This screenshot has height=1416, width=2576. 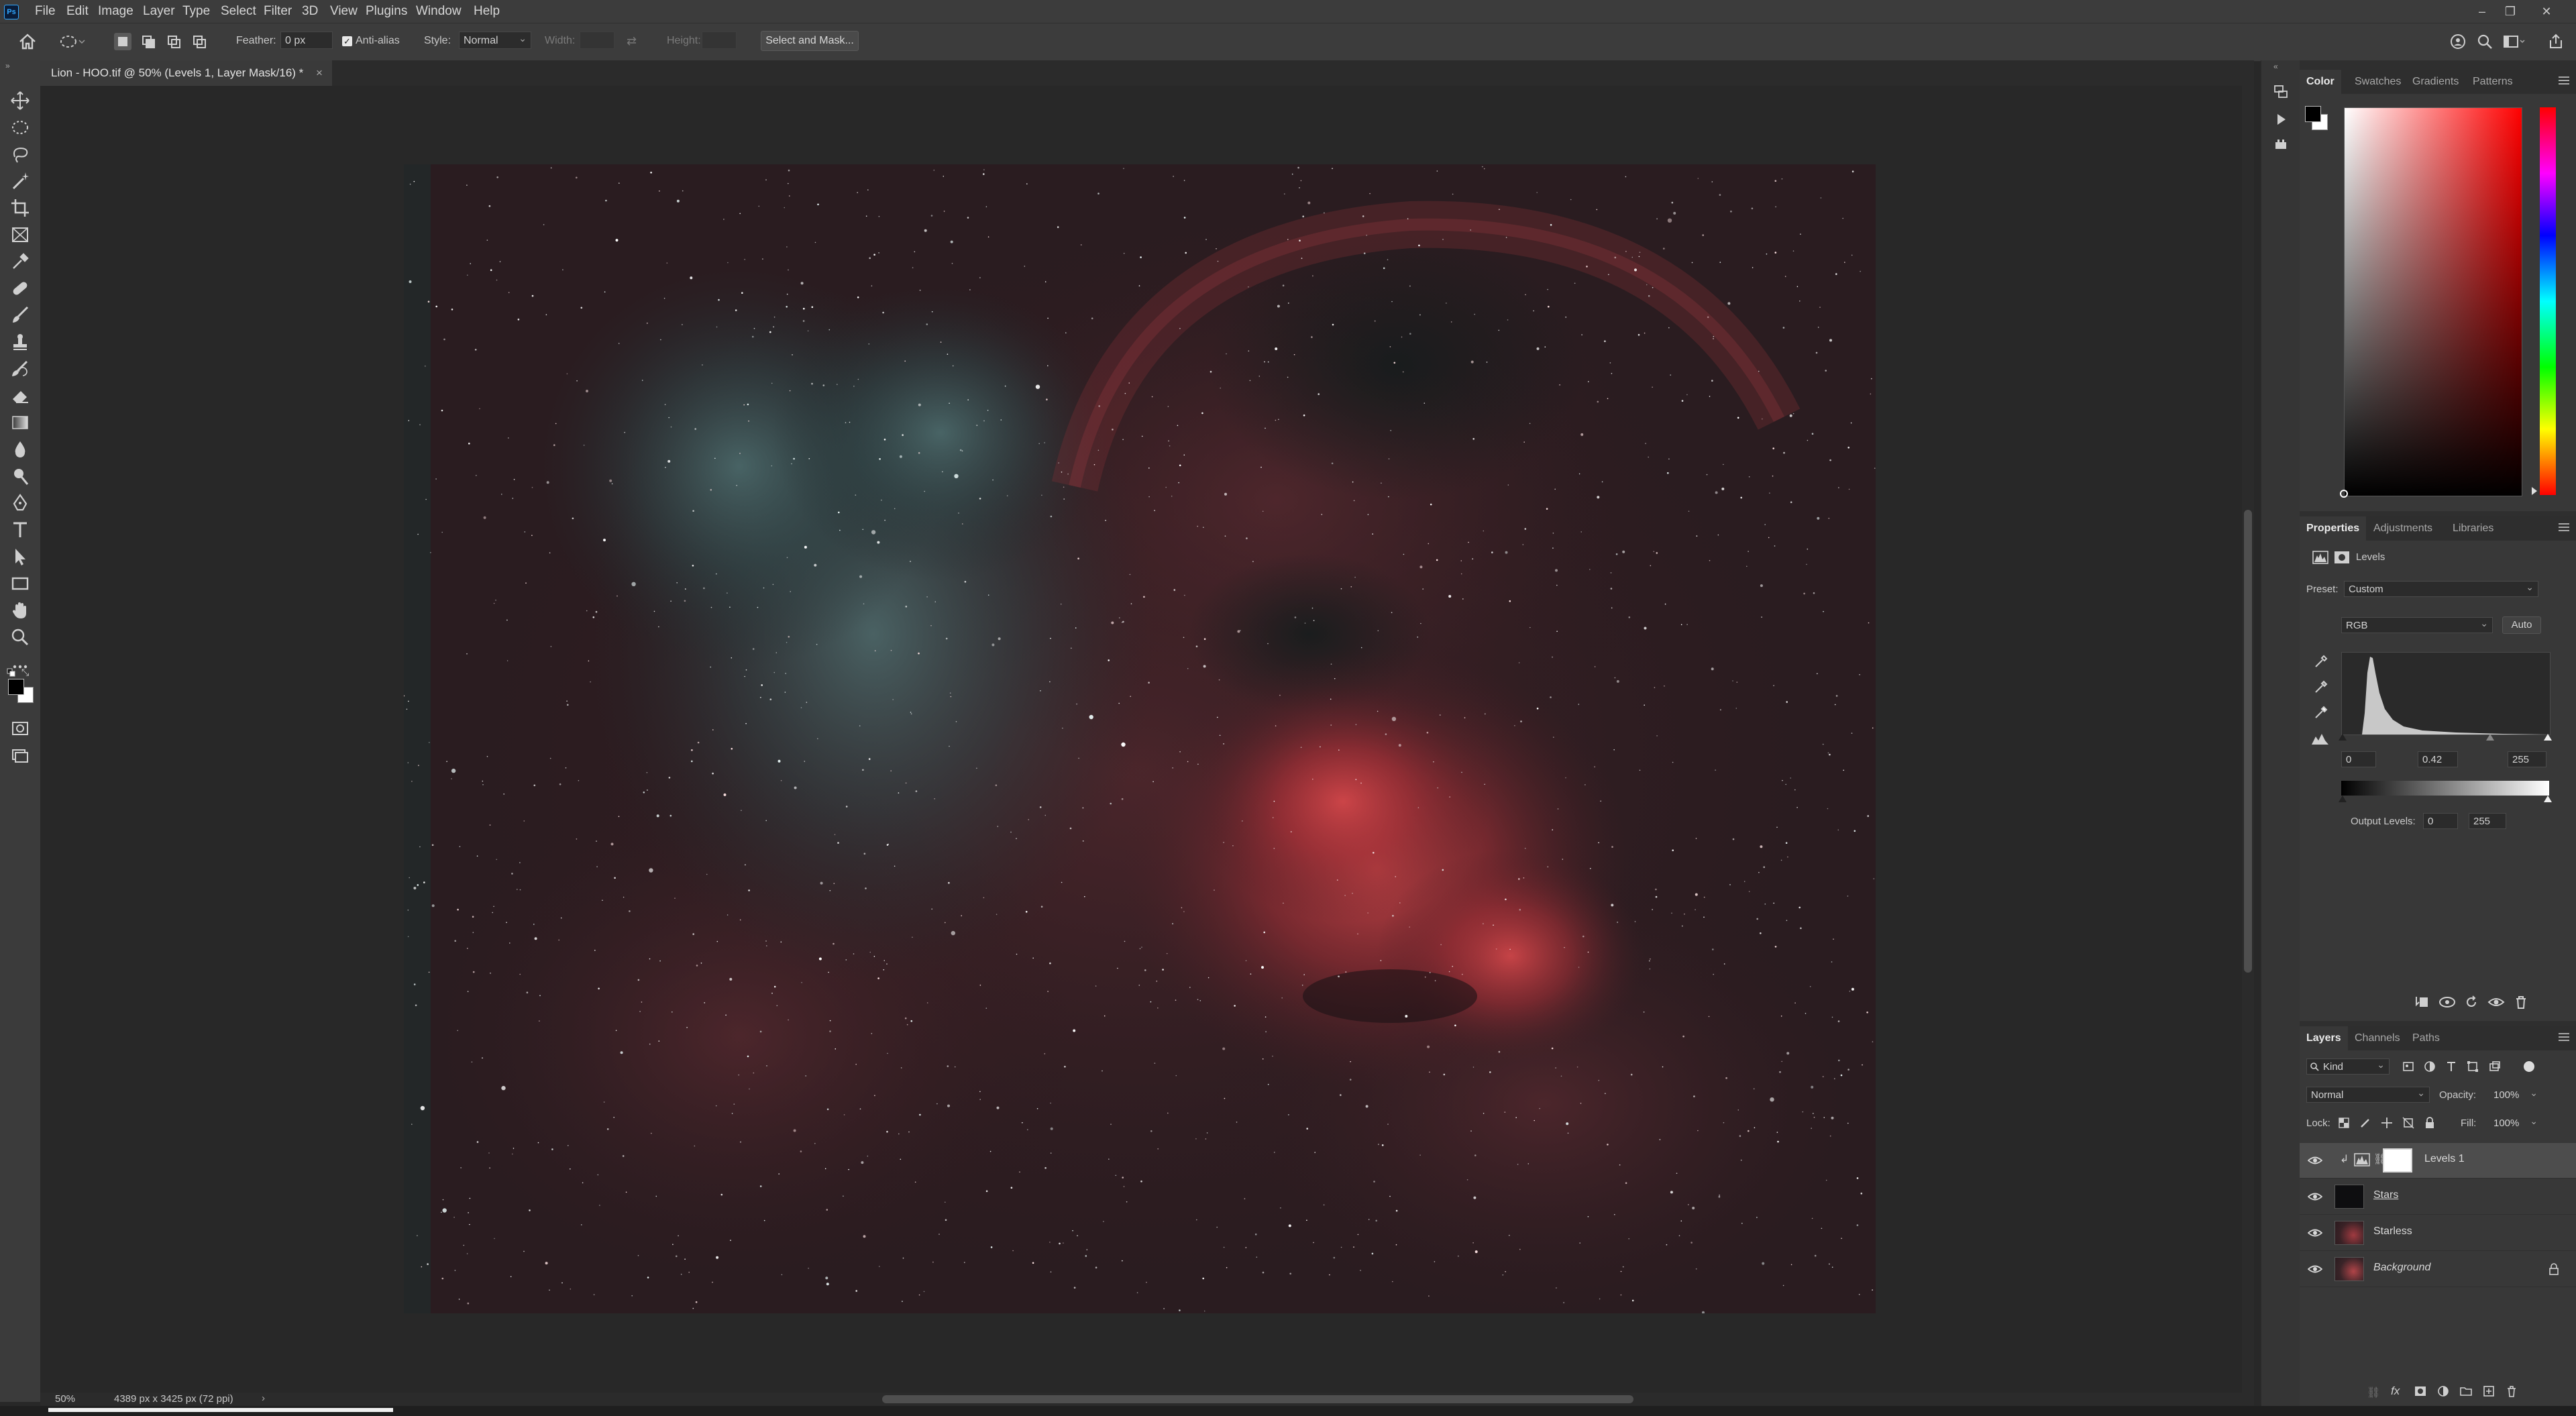 I want to click on expand-panels-icon: «, so click(x=2275, y=66).